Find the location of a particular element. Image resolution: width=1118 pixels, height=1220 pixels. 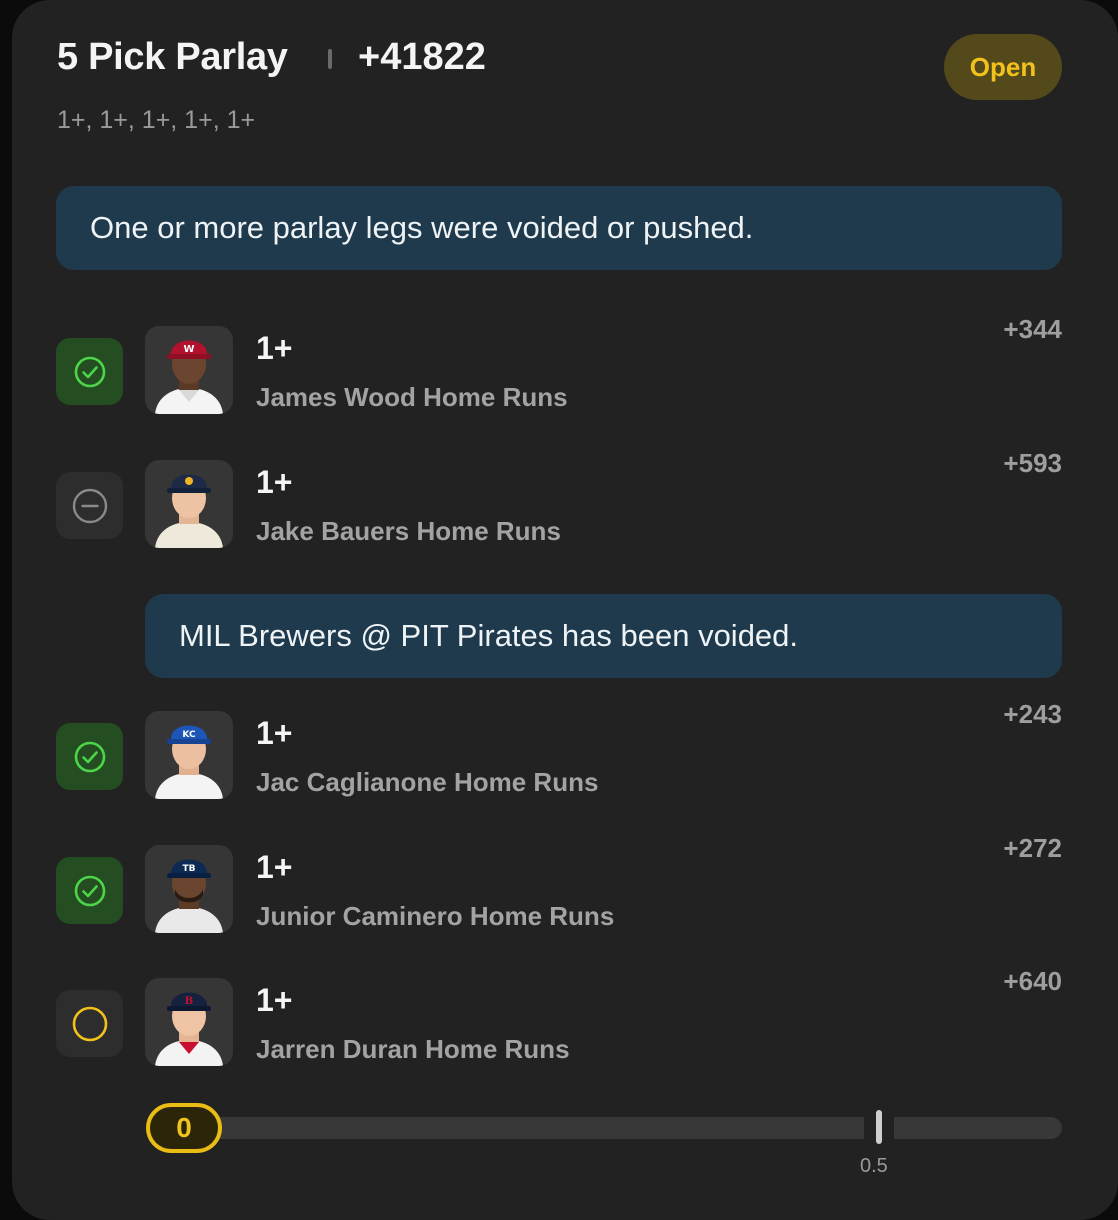

leg-market: Junior Caminero Home Runs is located at coordinates (435, 916).